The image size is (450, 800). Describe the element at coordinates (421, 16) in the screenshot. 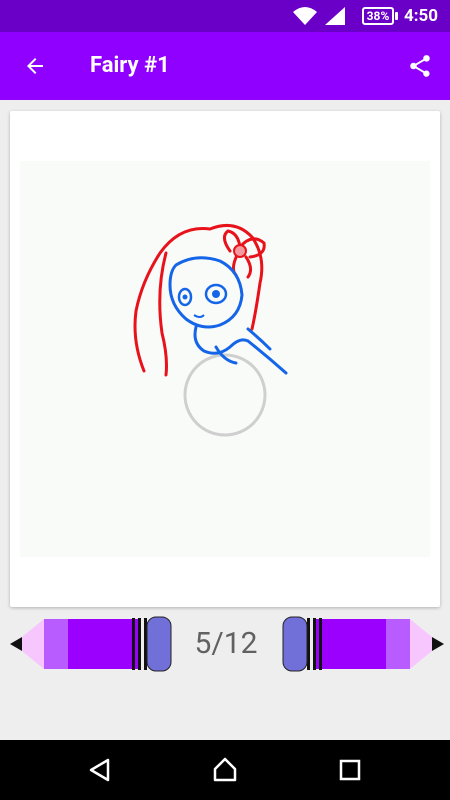

I see `clock: 4:50` at that location.